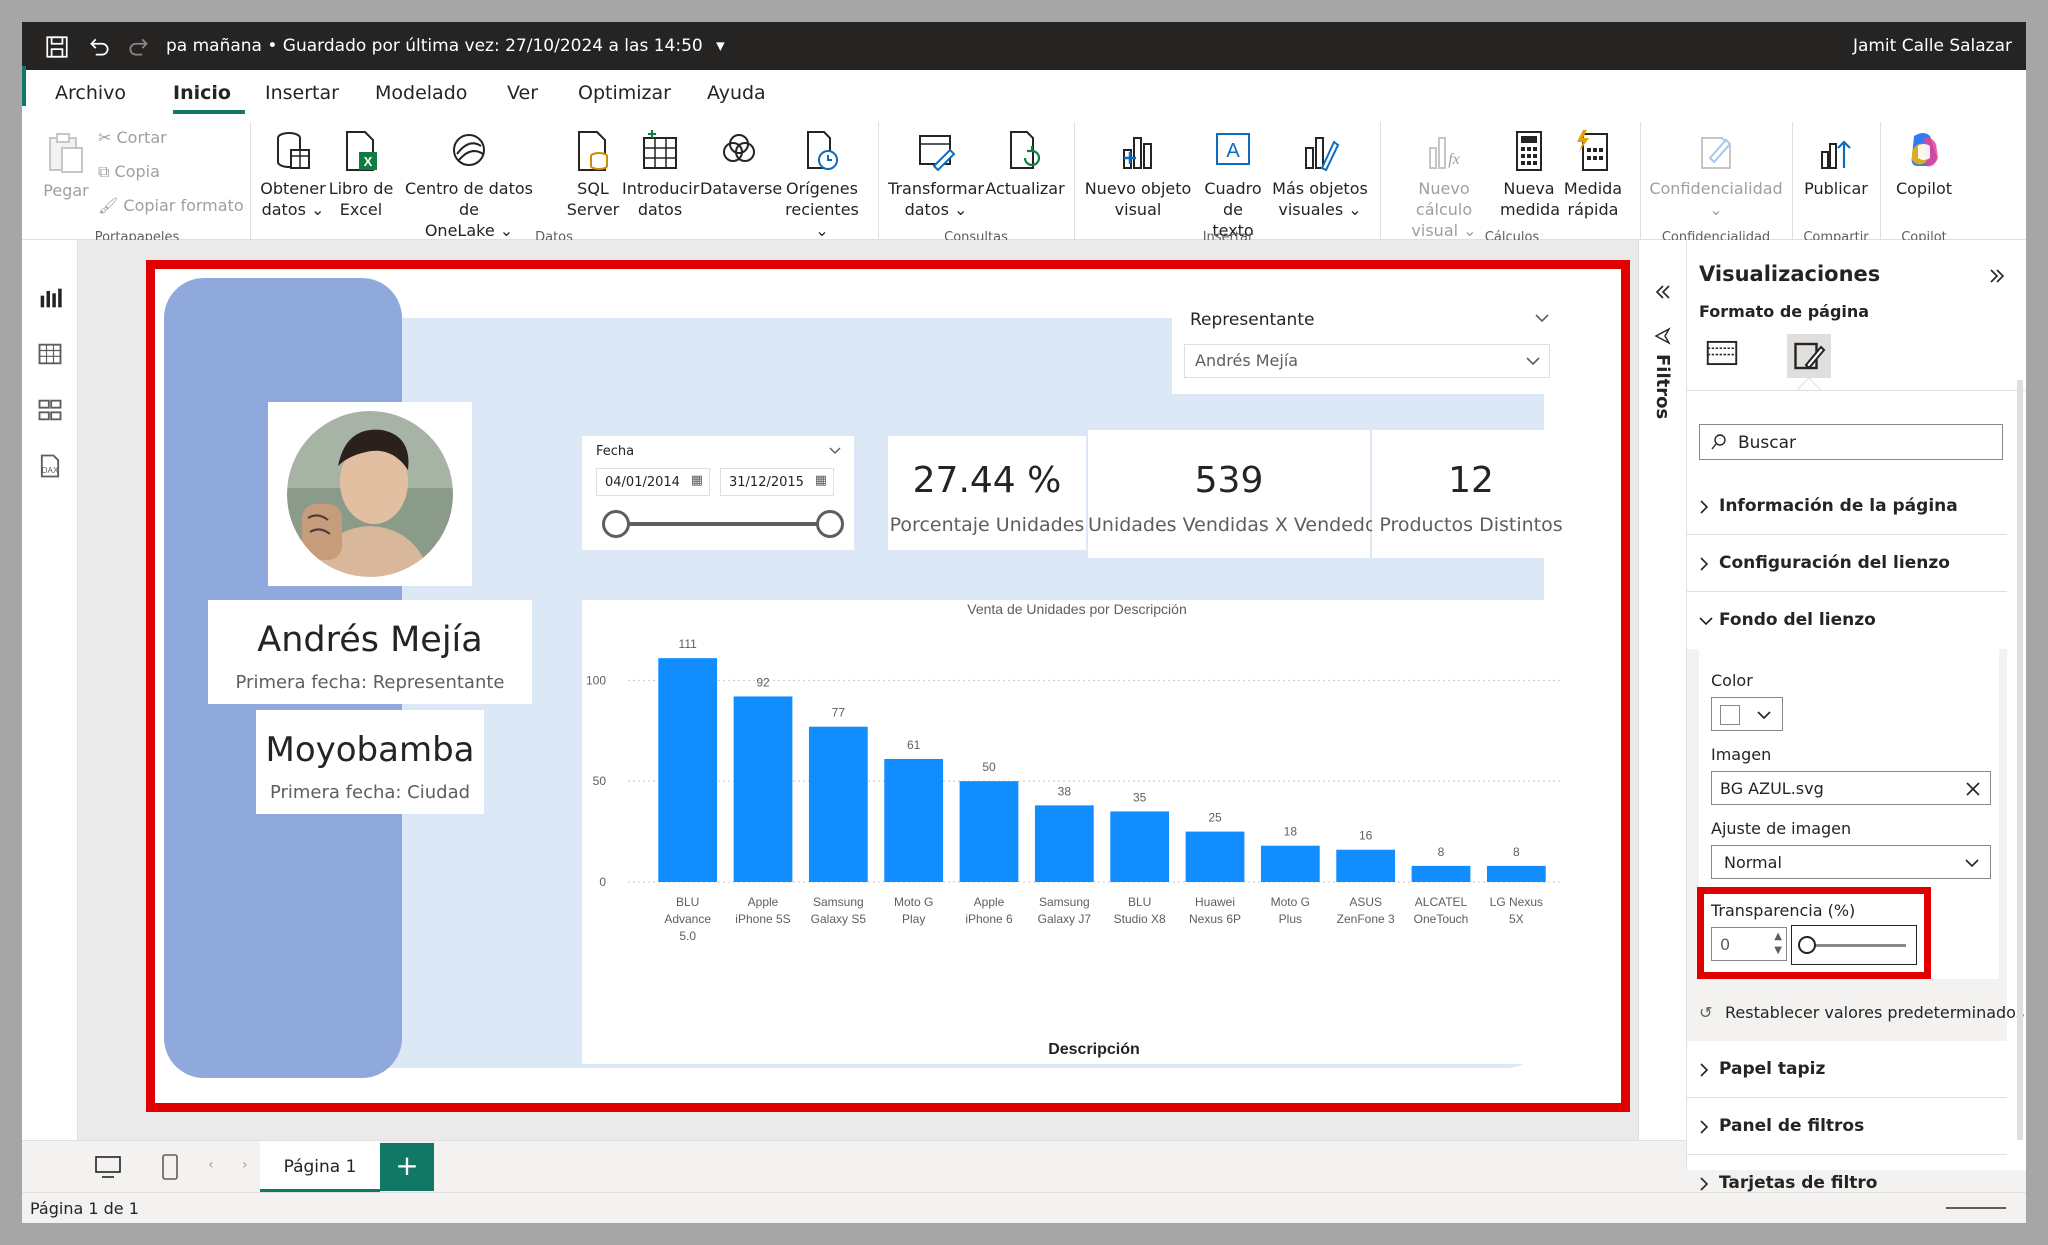 The width and height of the screenshot is (2048, 1245). What do you see at coordinates (1025, 163) in the screenshot?
I see `refresh-button: Actualizar` at bounding box center [1025, 163].